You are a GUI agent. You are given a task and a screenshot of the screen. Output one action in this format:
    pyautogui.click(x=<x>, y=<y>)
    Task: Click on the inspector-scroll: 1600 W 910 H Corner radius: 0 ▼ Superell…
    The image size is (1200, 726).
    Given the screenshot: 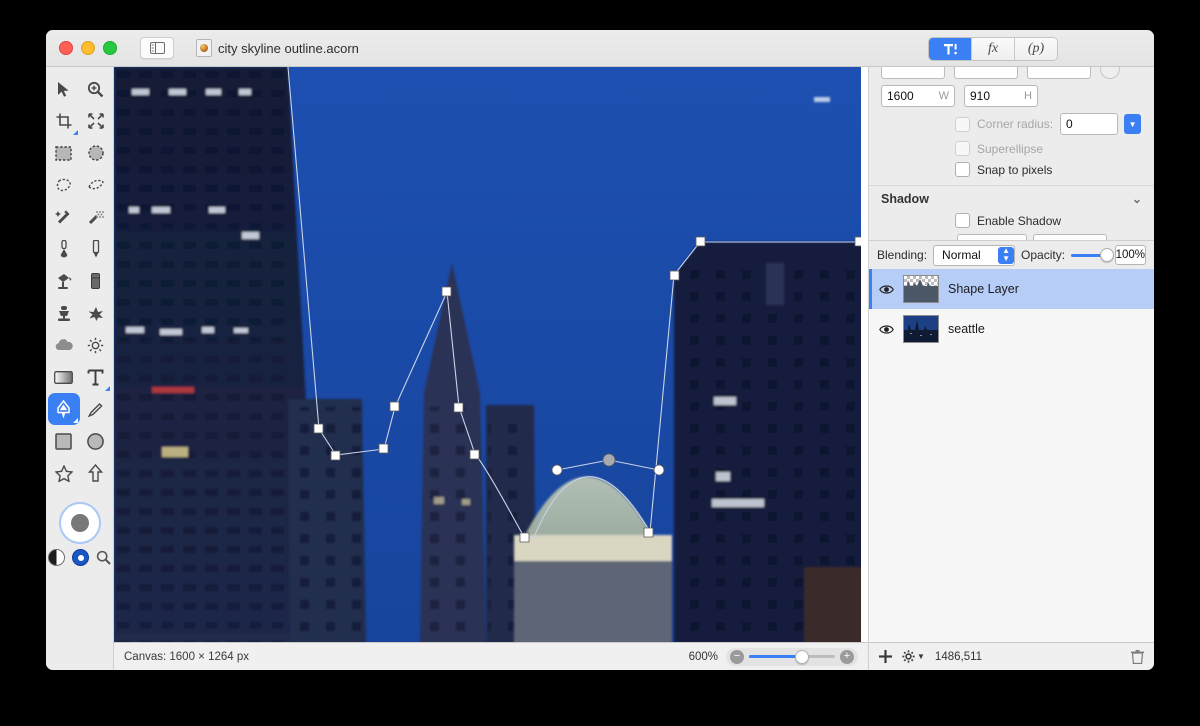 What is the action you would take?
    pyautogui.click(x=1011, y=153)
    